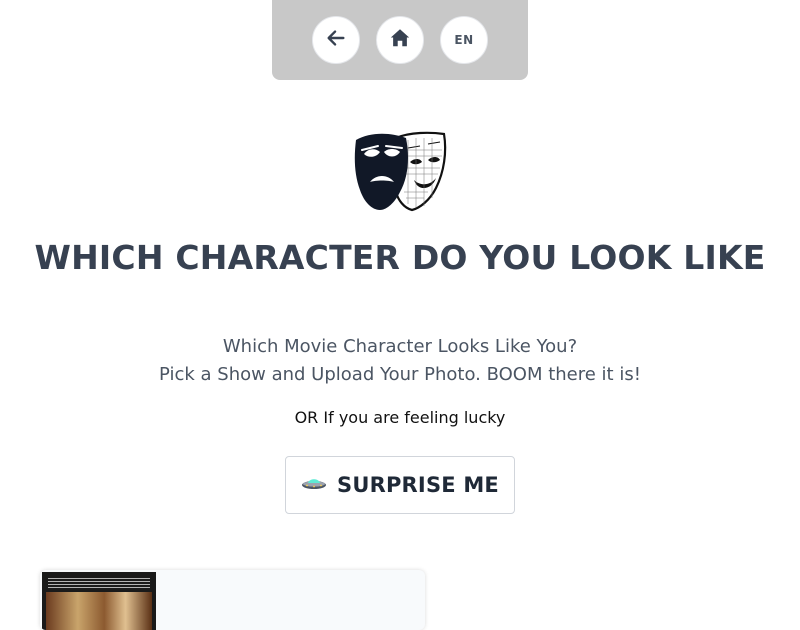 The width and height of the screenshot is (800, 630). I want to click on theater-masks-icon, so click(400, 172).